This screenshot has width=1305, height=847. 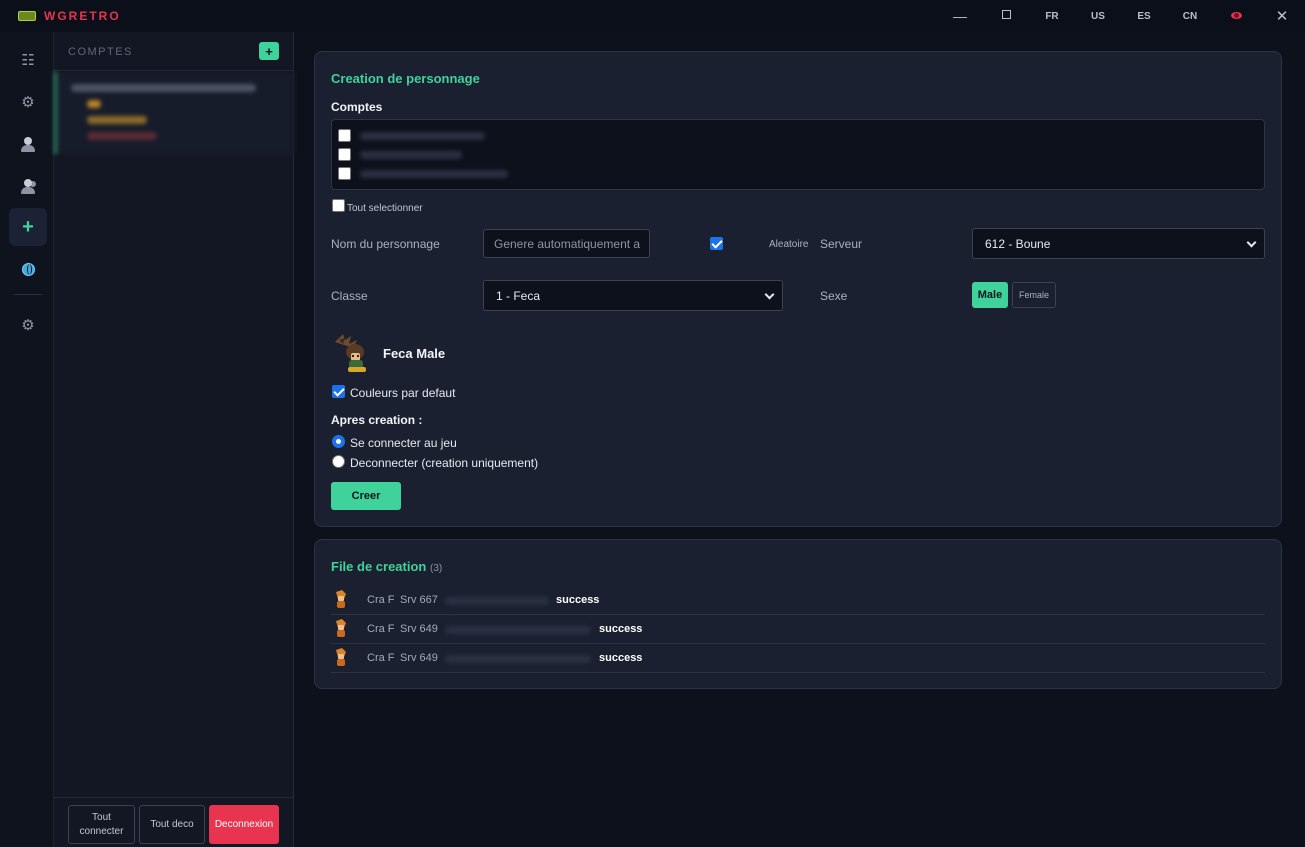 I want to click on connect-all-button: Tout connecter, so click(x=101, y=824).